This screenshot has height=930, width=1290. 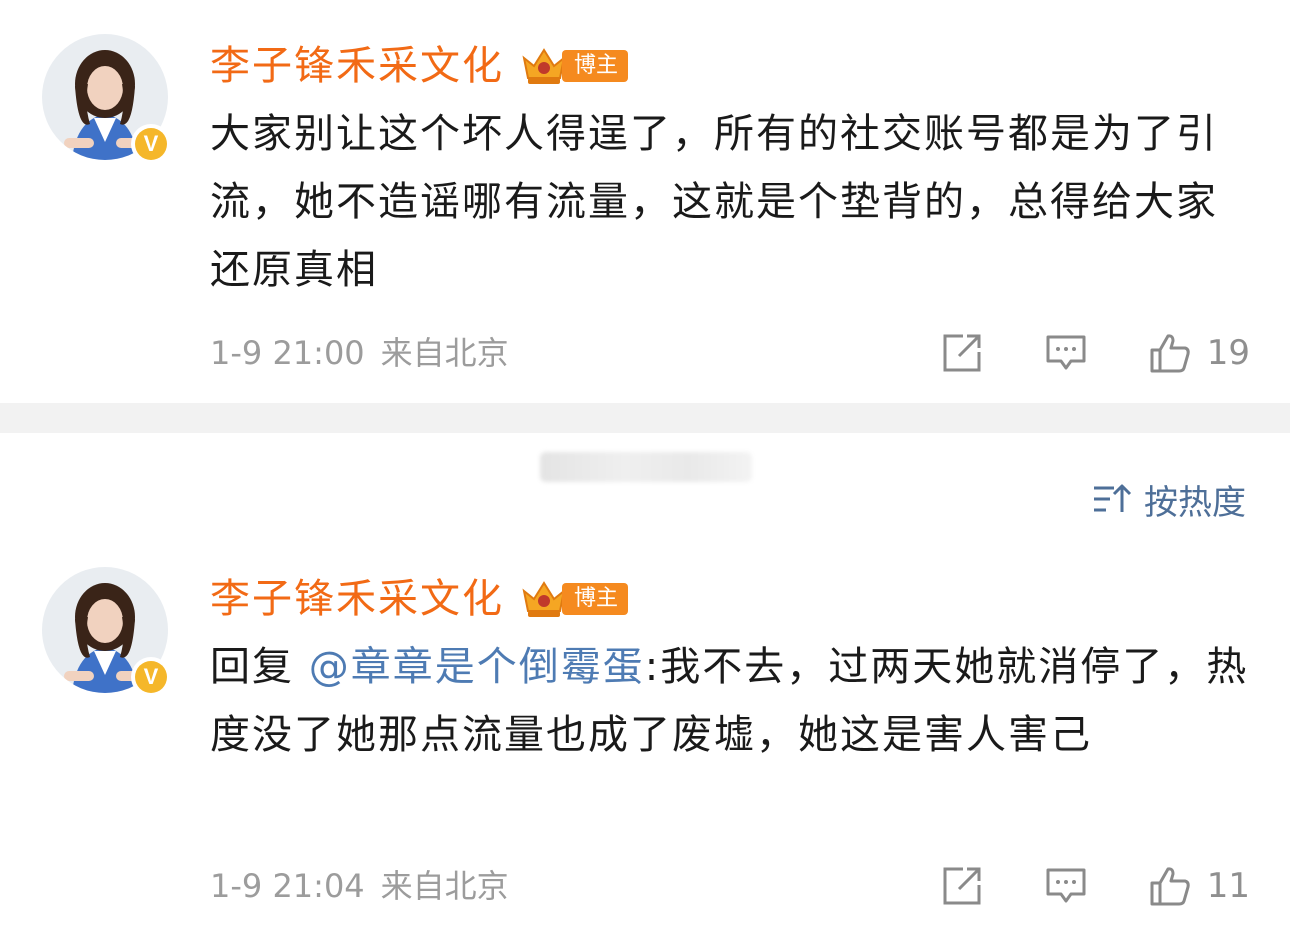 What do you see at coordinates (259, 667) in the screenshot?
I see `reply-prefix: 回复` at bounding box center [259, 667].